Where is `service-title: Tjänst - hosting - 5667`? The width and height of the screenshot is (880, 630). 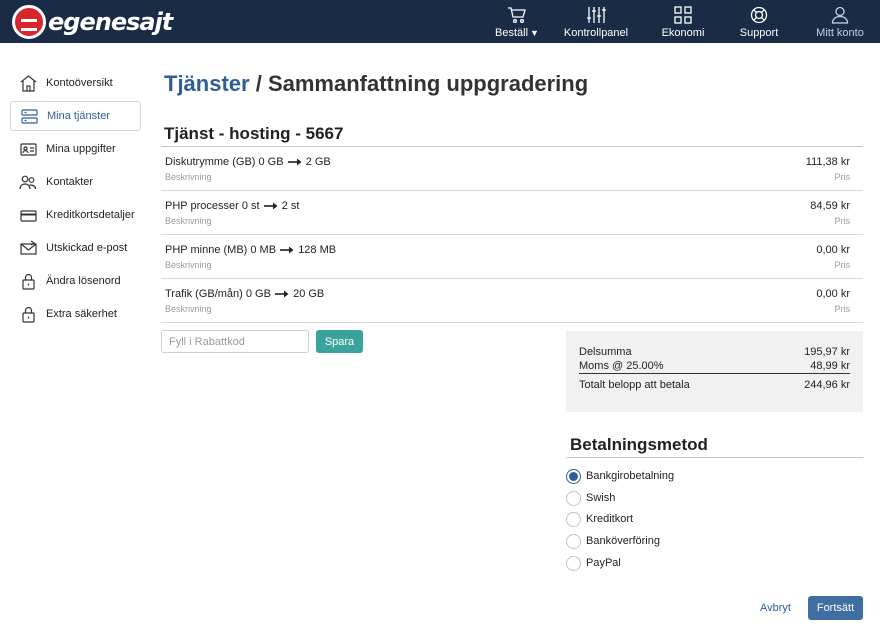 service-title: Tjänst - hosting - 5667 is located at coordinates (254, 133).